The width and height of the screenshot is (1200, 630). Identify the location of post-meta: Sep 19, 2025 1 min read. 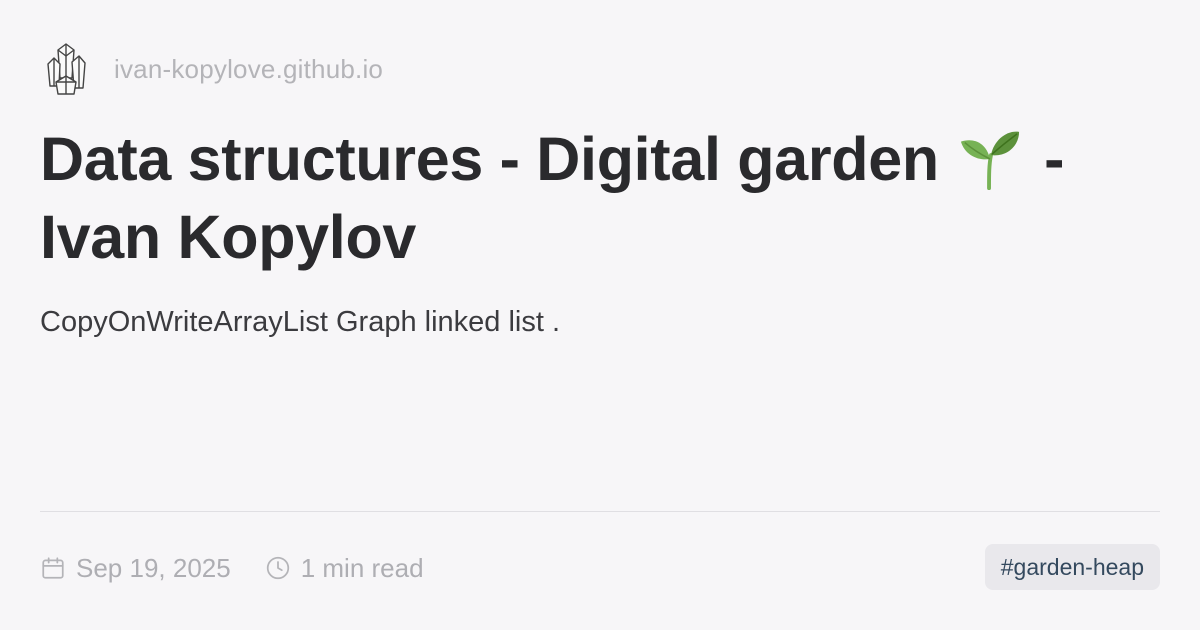
(232, 568).